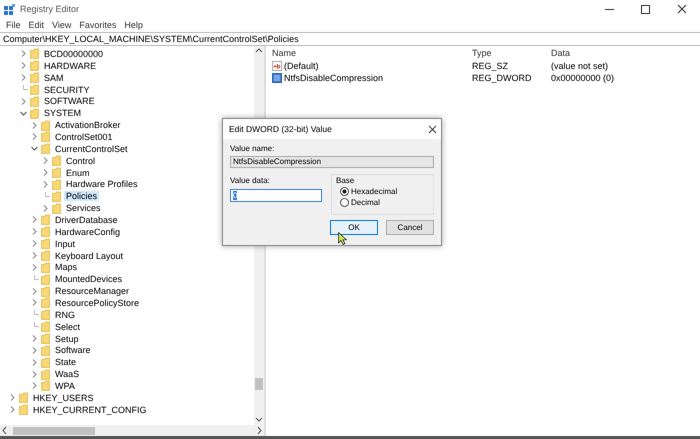 Image resolution: width=700 pixels, height=439 pixels. Describe the element at coordinates (91, 149) in the screenshot. I see `tree-item: CurrentControlSet` at that location.